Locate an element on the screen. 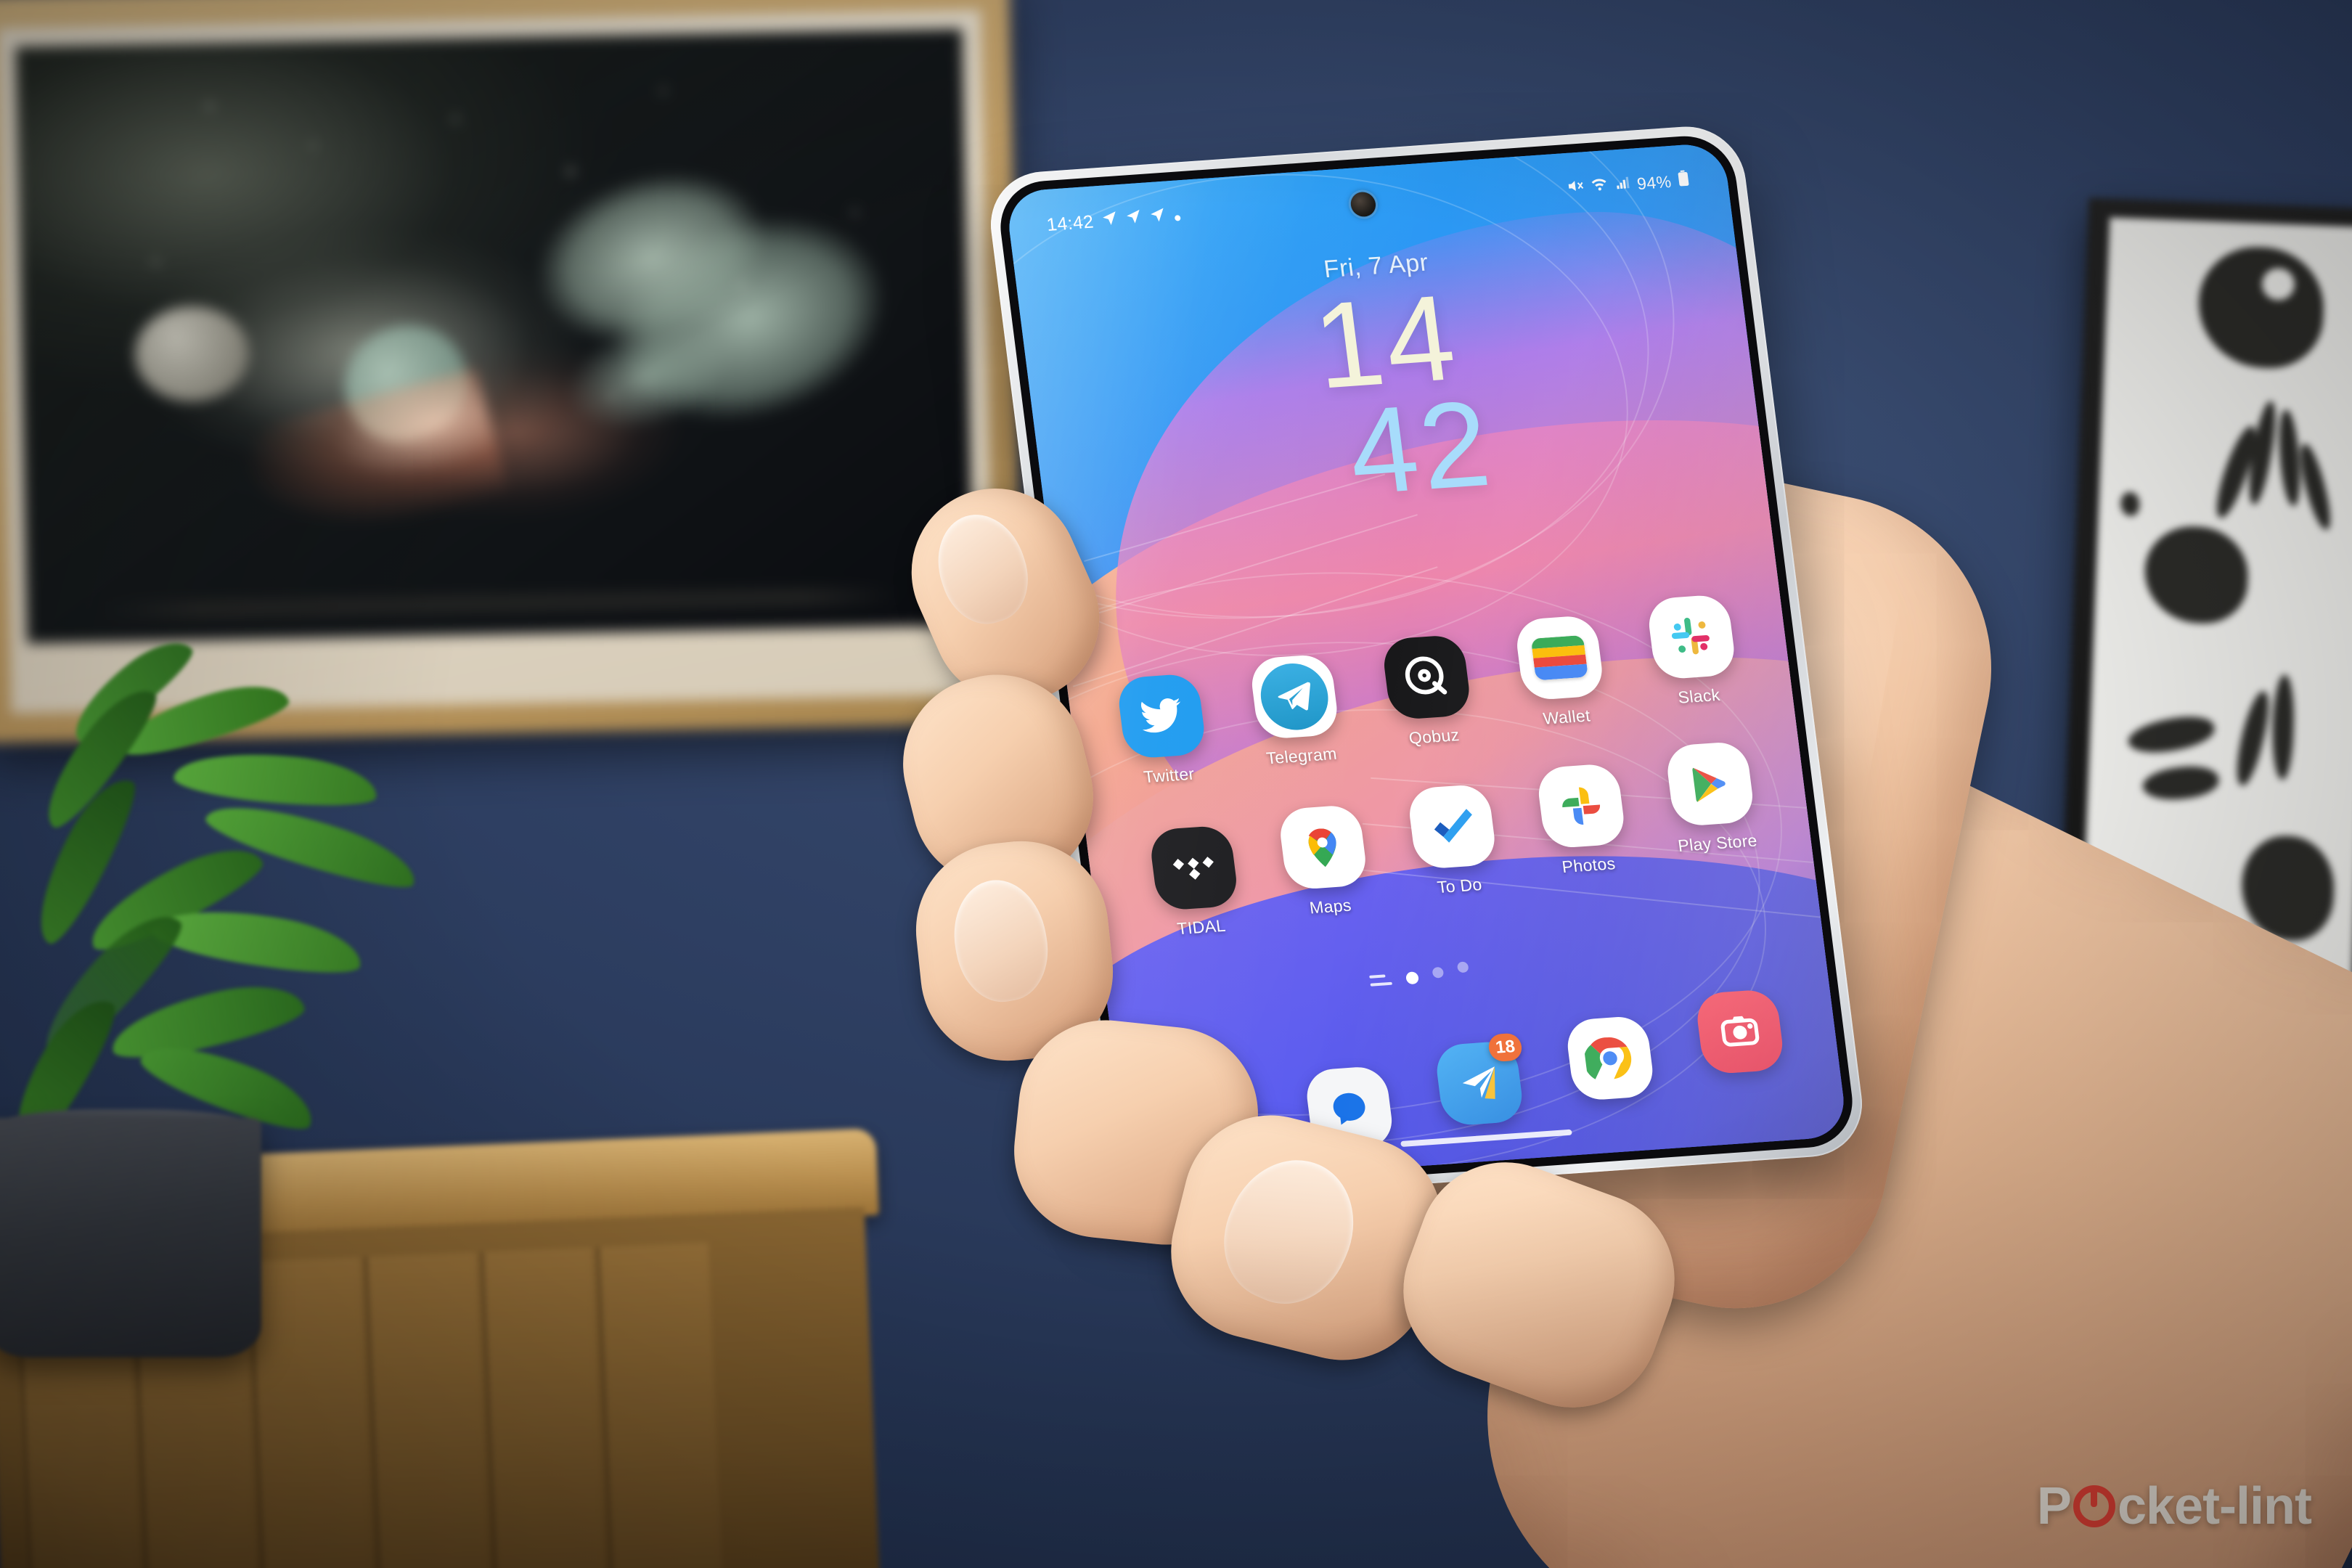 The height and width of the screenshot is (1568, 2352). app-maps: Maps is located at coordinates (1326, 868).